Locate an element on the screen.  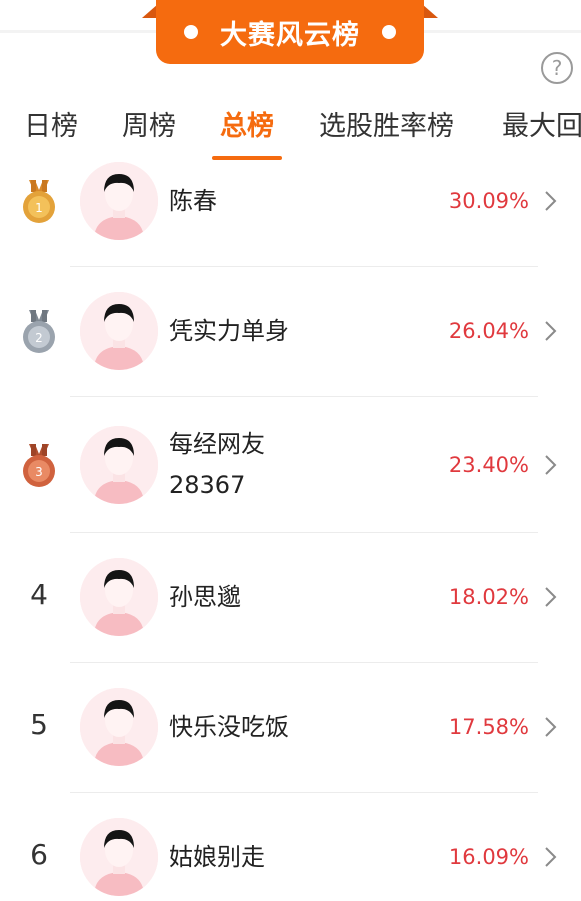
return-percent: 30.09% is located at coordinates (488, 201).